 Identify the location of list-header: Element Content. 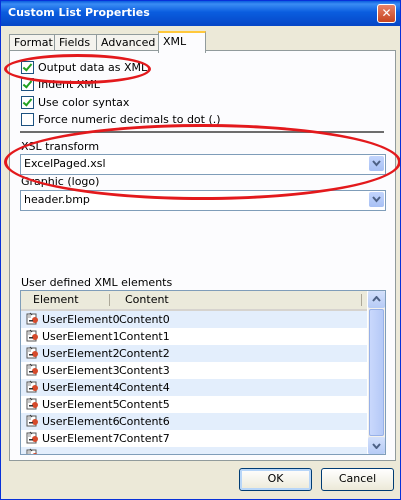
(194, 301).